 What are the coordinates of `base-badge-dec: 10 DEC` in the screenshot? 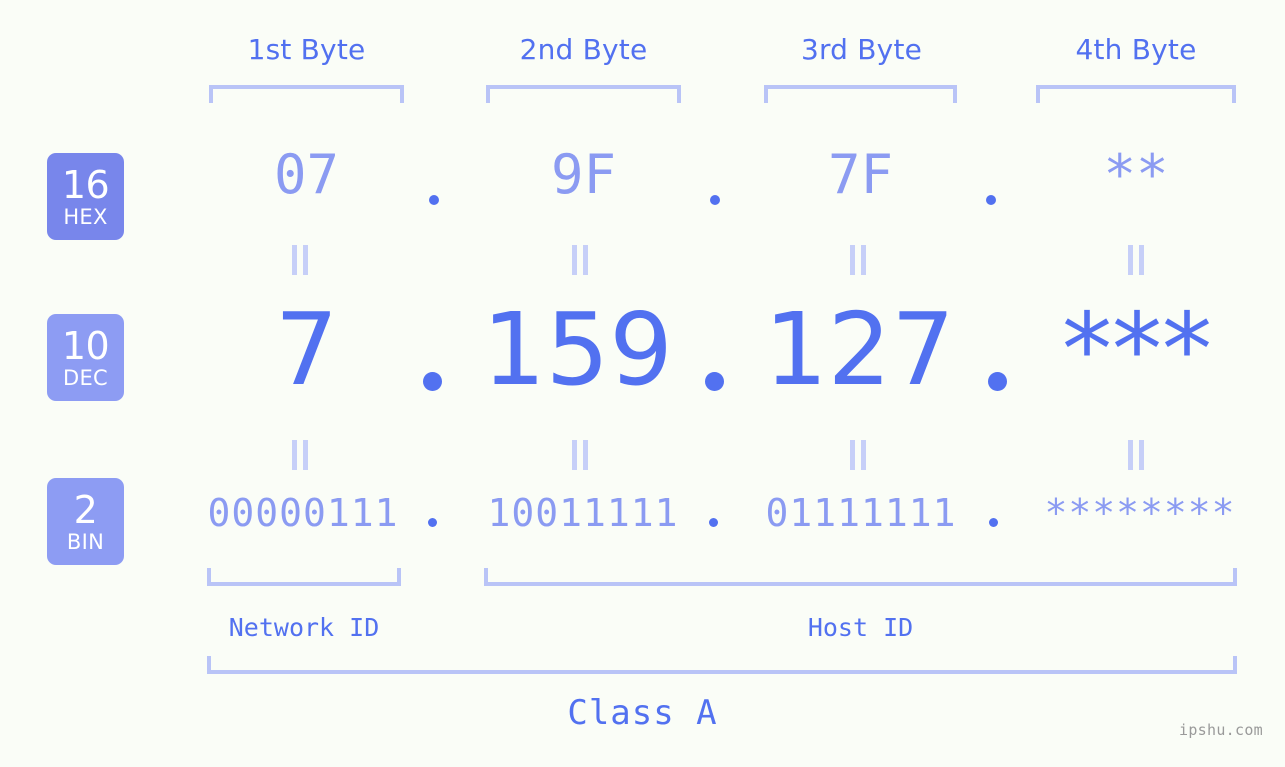 It's located at (85, 357).